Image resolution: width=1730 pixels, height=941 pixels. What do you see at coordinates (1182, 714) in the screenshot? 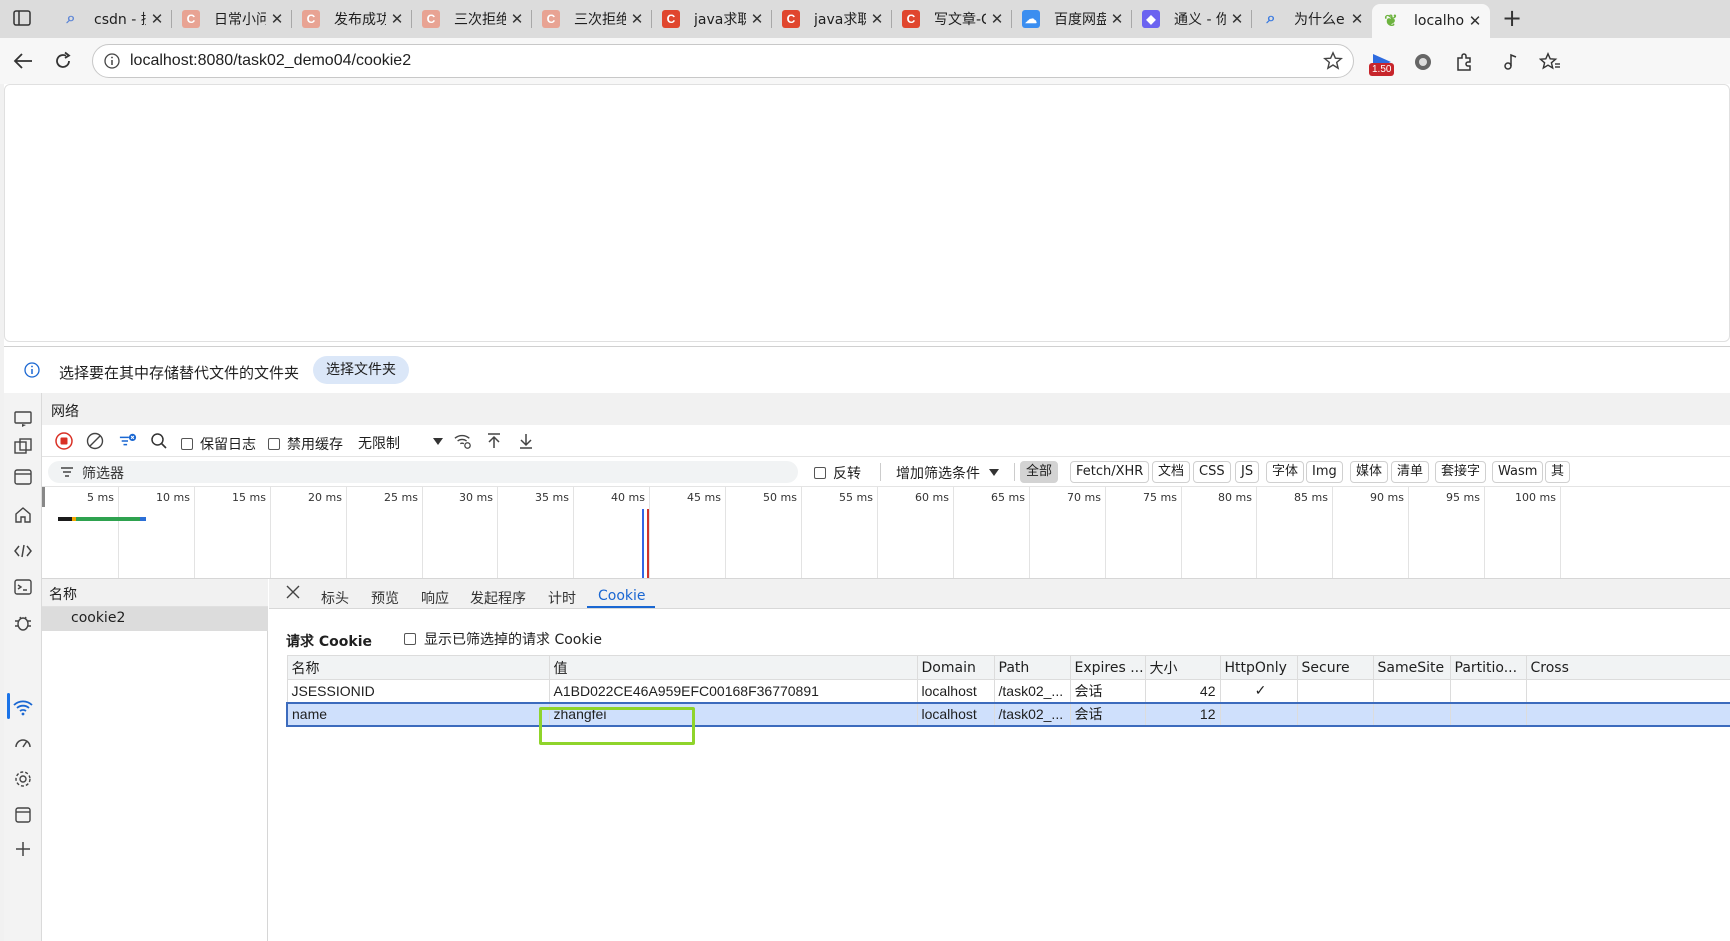
I see `cookie-size: 12` at bounding box center [1182, 714].